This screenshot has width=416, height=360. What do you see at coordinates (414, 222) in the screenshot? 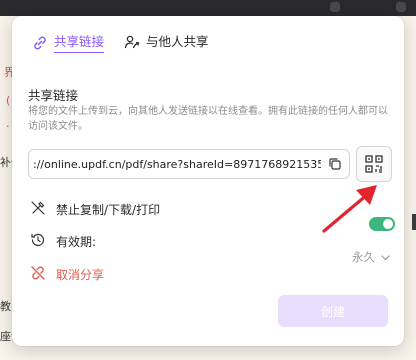
I see `background-edge` at bounding box center [414, 222].